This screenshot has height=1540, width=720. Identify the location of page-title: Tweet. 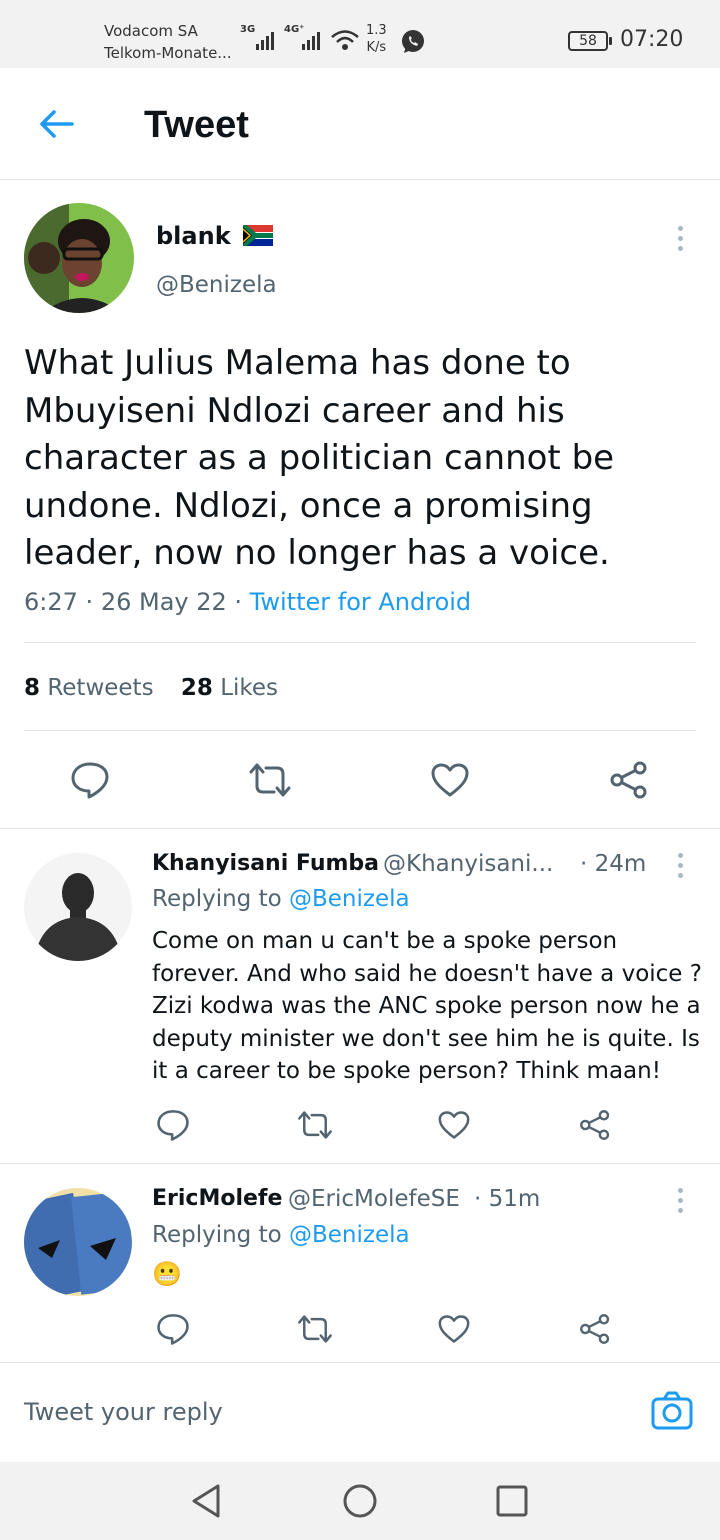
(196, 125).